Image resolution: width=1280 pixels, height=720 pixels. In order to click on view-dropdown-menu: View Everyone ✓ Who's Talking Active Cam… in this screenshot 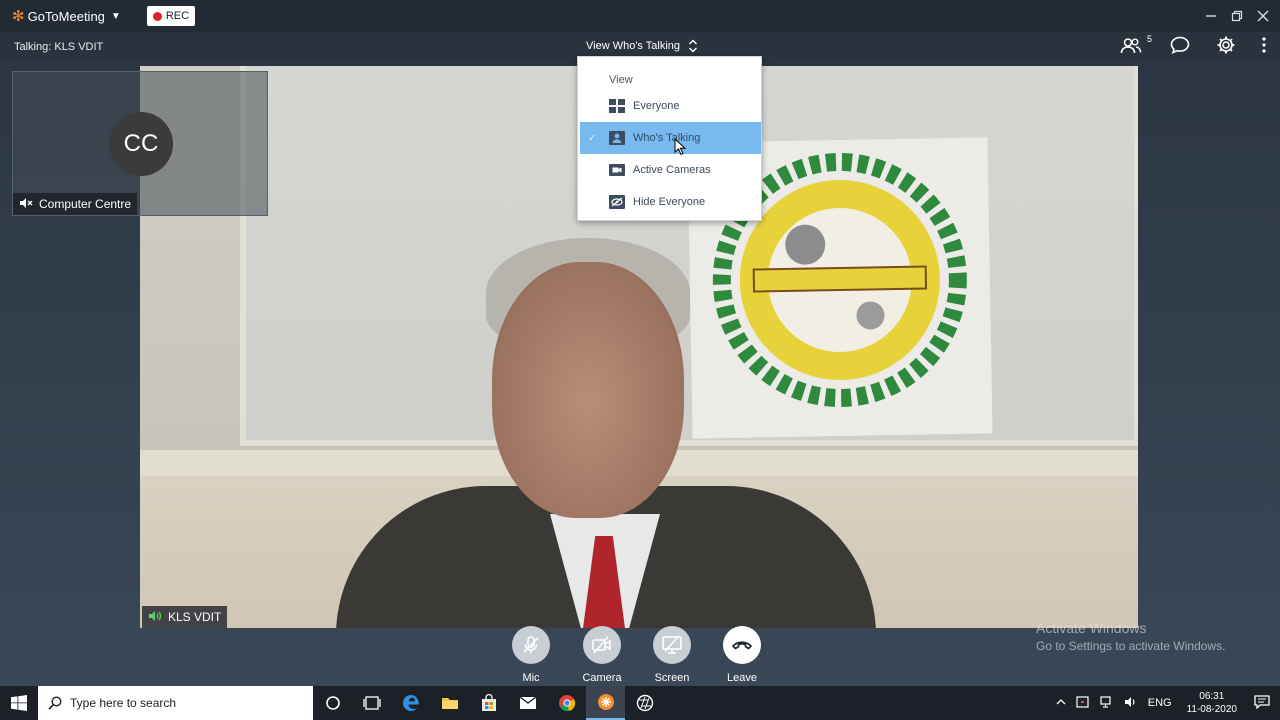, I will do `click(669, 138)`.